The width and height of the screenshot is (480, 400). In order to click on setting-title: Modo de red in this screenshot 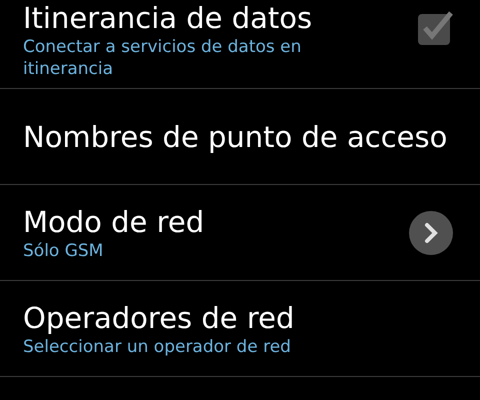, I will do `click(216, 222)`.